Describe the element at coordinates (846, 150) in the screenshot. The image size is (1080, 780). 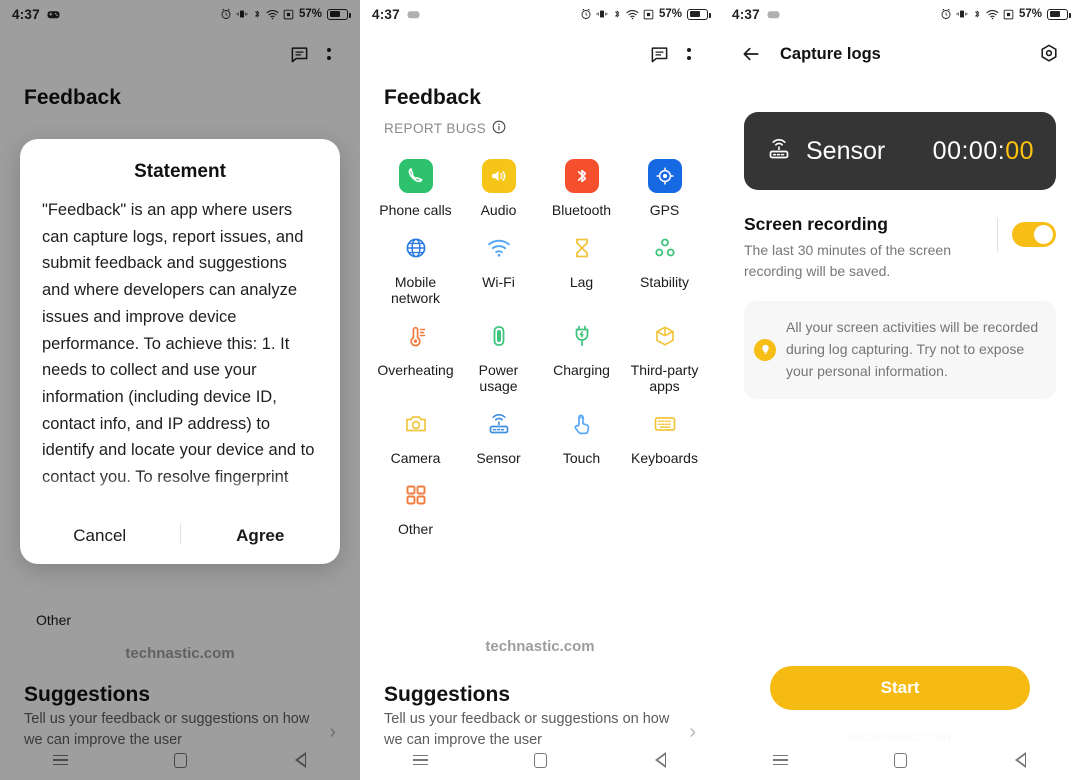
I see `timer-label: Sensor` at that location.